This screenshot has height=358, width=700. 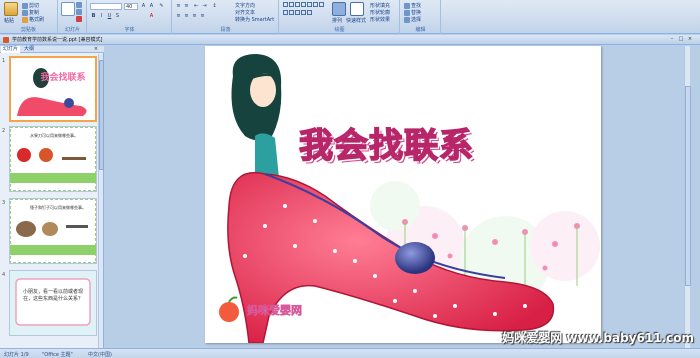 What do you see at coordinates (254, 19) in the screenshot?
I see `smartart-button: 转换为 SmartArt` at bounding box center [254, 19].